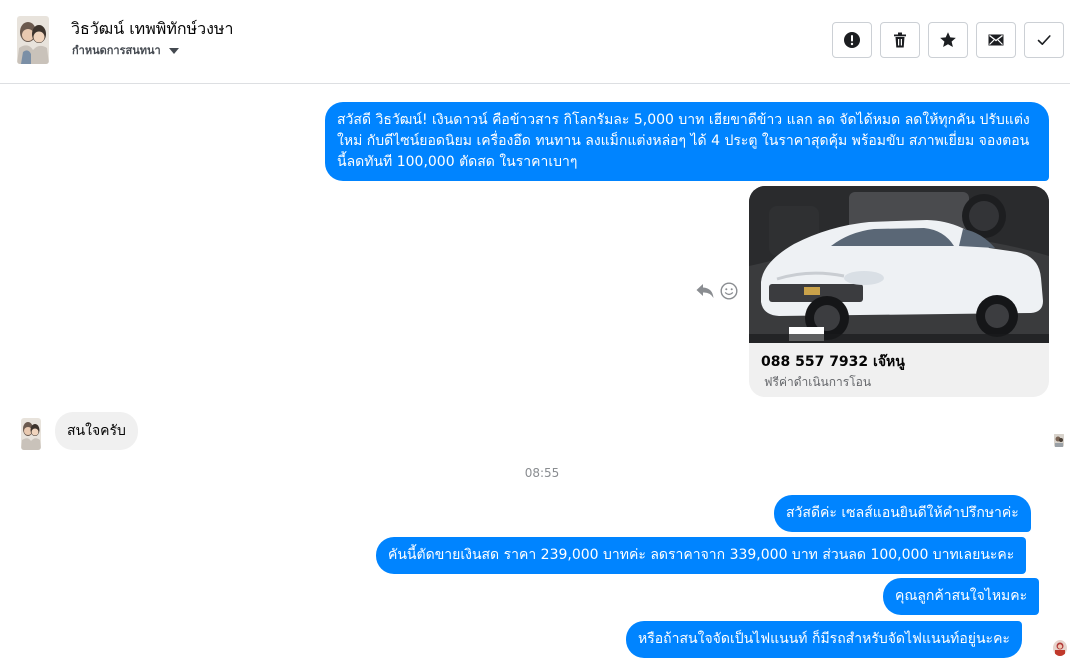 The width and height of the screenshot is (1070, 660). I want to click on mark-spam-button, so click(852, 40).